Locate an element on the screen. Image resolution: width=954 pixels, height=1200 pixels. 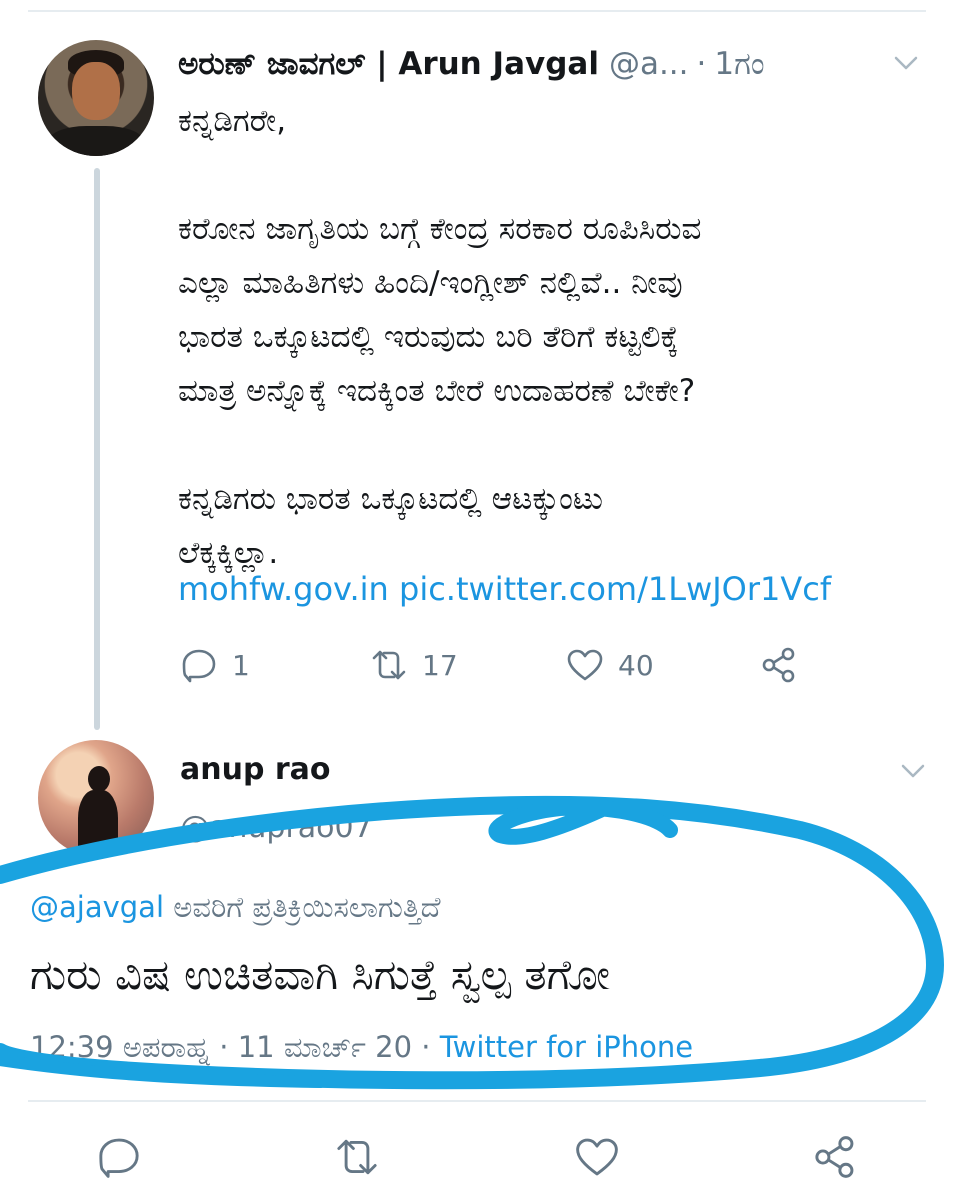
tweet-header: ಅರುಣ್ ಜಾವಗಲ್ | Arun Javgal @a... · 1ಗಂ is located at coordinates (471, 64).